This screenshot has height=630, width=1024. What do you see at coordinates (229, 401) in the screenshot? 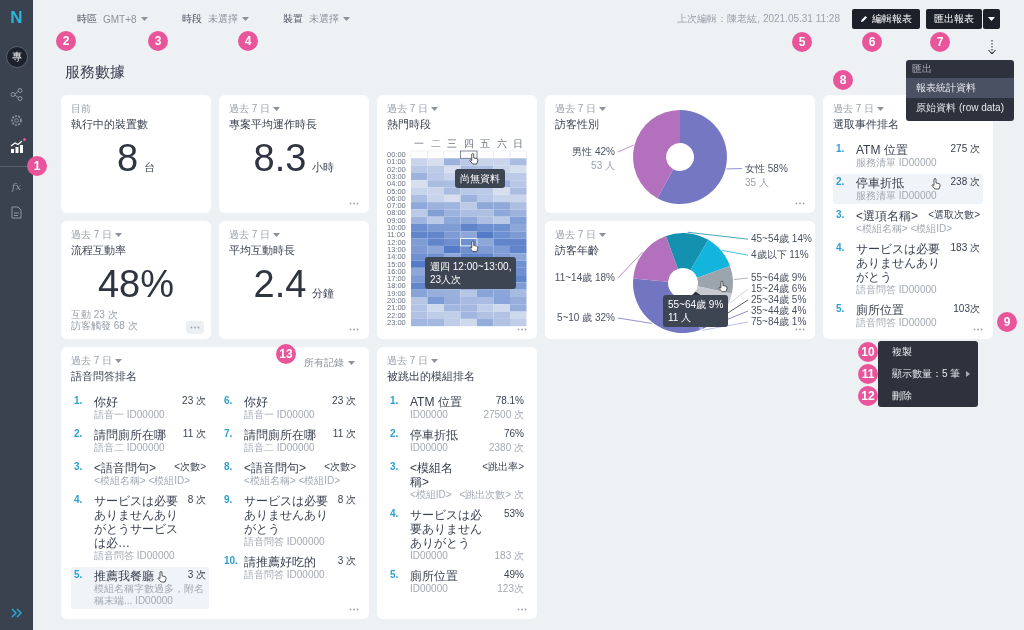
I see `rank-number: 6.` at bounding box center [229, 401].